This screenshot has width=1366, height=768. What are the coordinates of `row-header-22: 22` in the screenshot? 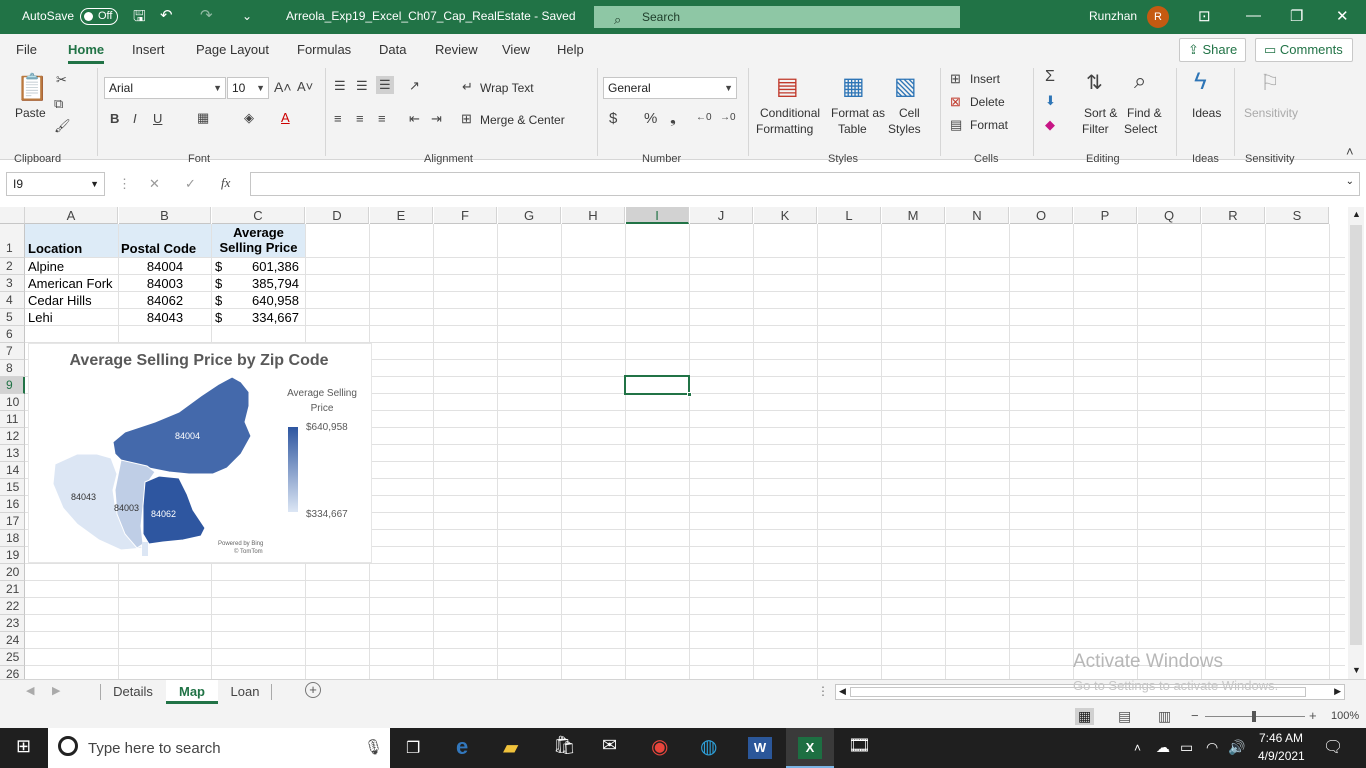 It's located at (12, 606).